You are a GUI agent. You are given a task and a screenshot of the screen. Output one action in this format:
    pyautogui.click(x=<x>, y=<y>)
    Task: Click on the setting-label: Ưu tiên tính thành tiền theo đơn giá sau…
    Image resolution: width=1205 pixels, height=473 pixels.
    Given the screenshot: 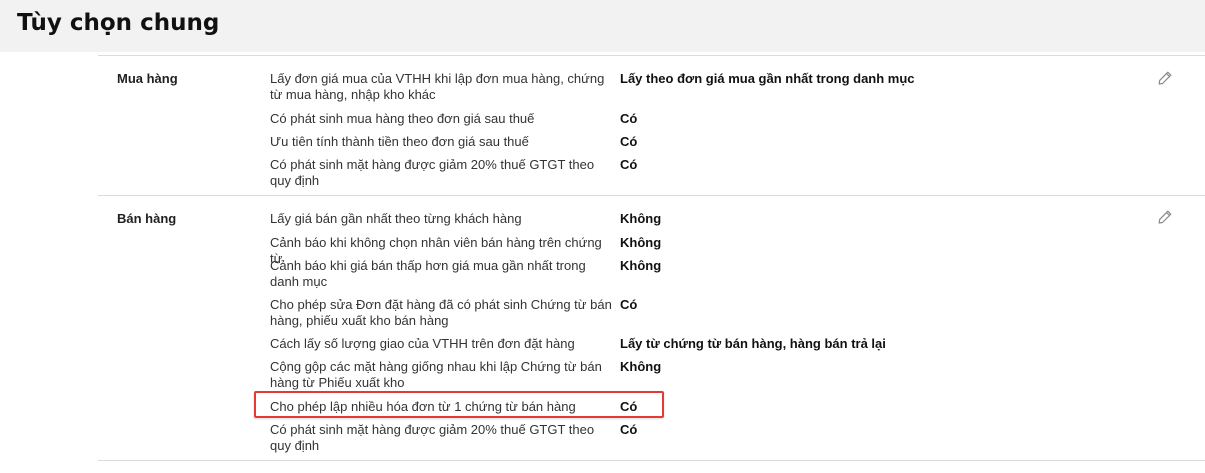 What is the action you would take?
    pyautogui.click(x=399, y=141)
    